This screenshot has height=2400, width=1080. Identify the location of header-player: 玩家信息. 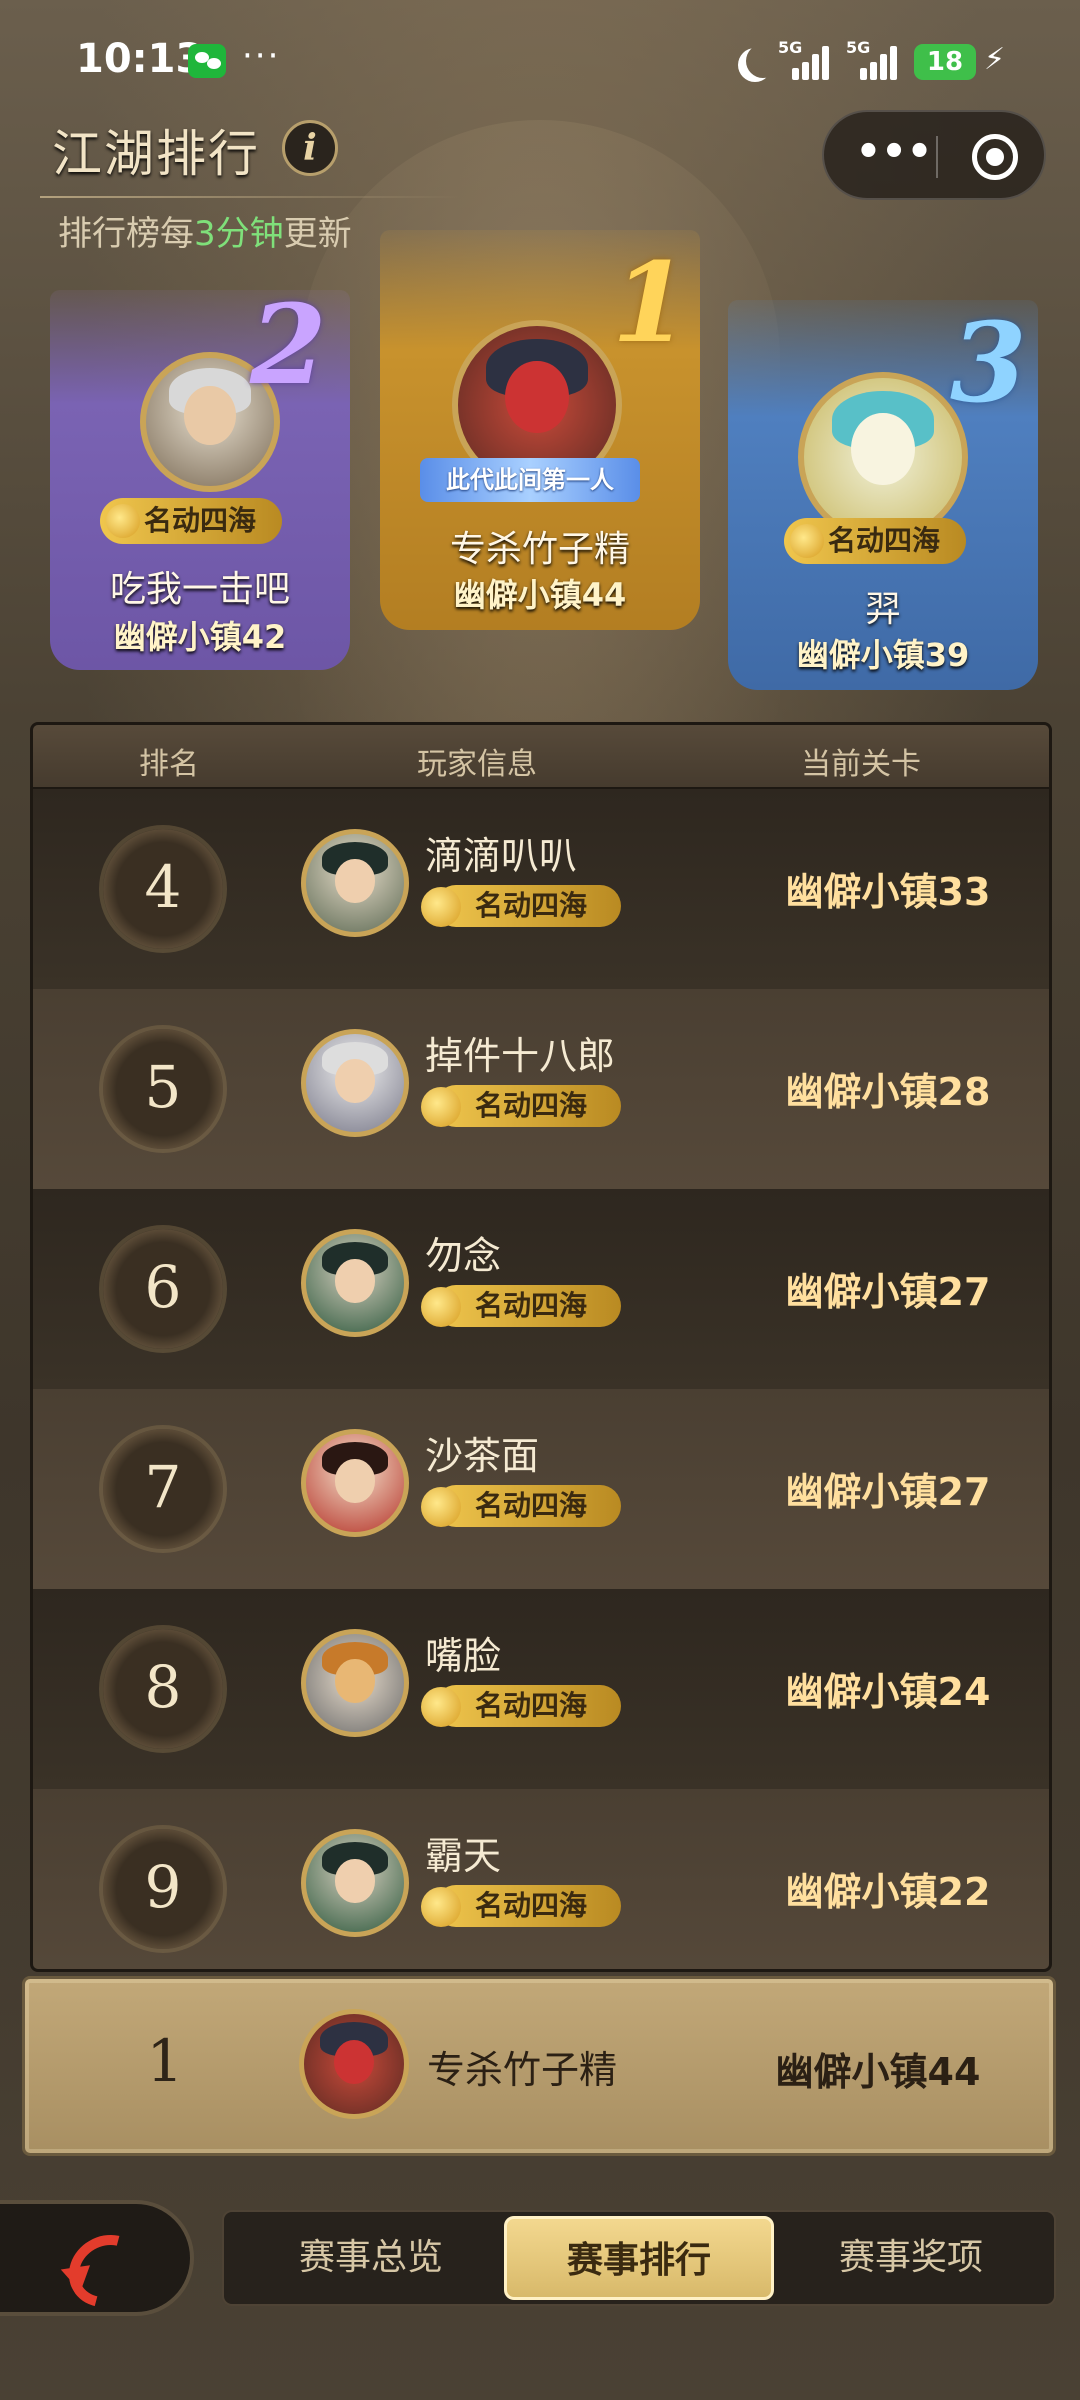
(477, 764).